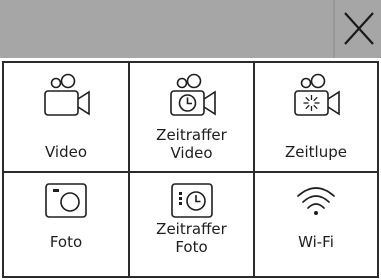 The height and width of the screenshot is (280, 381). Describe the element at coordinates (317, 94) in the screenshot. I see `slow-motion-icon` at that location.